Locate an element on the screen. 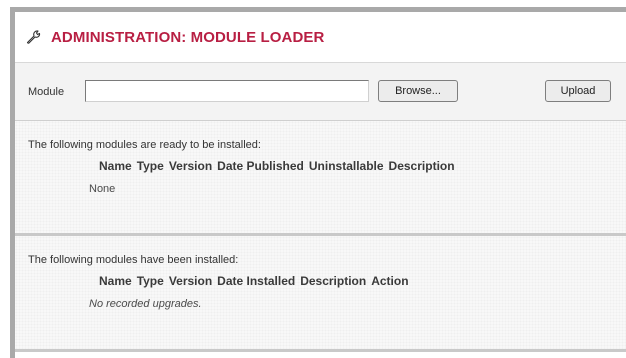 The width and height of the screenshot is (626, 358). upload-button: Upload is located at coordinates (578, 91).